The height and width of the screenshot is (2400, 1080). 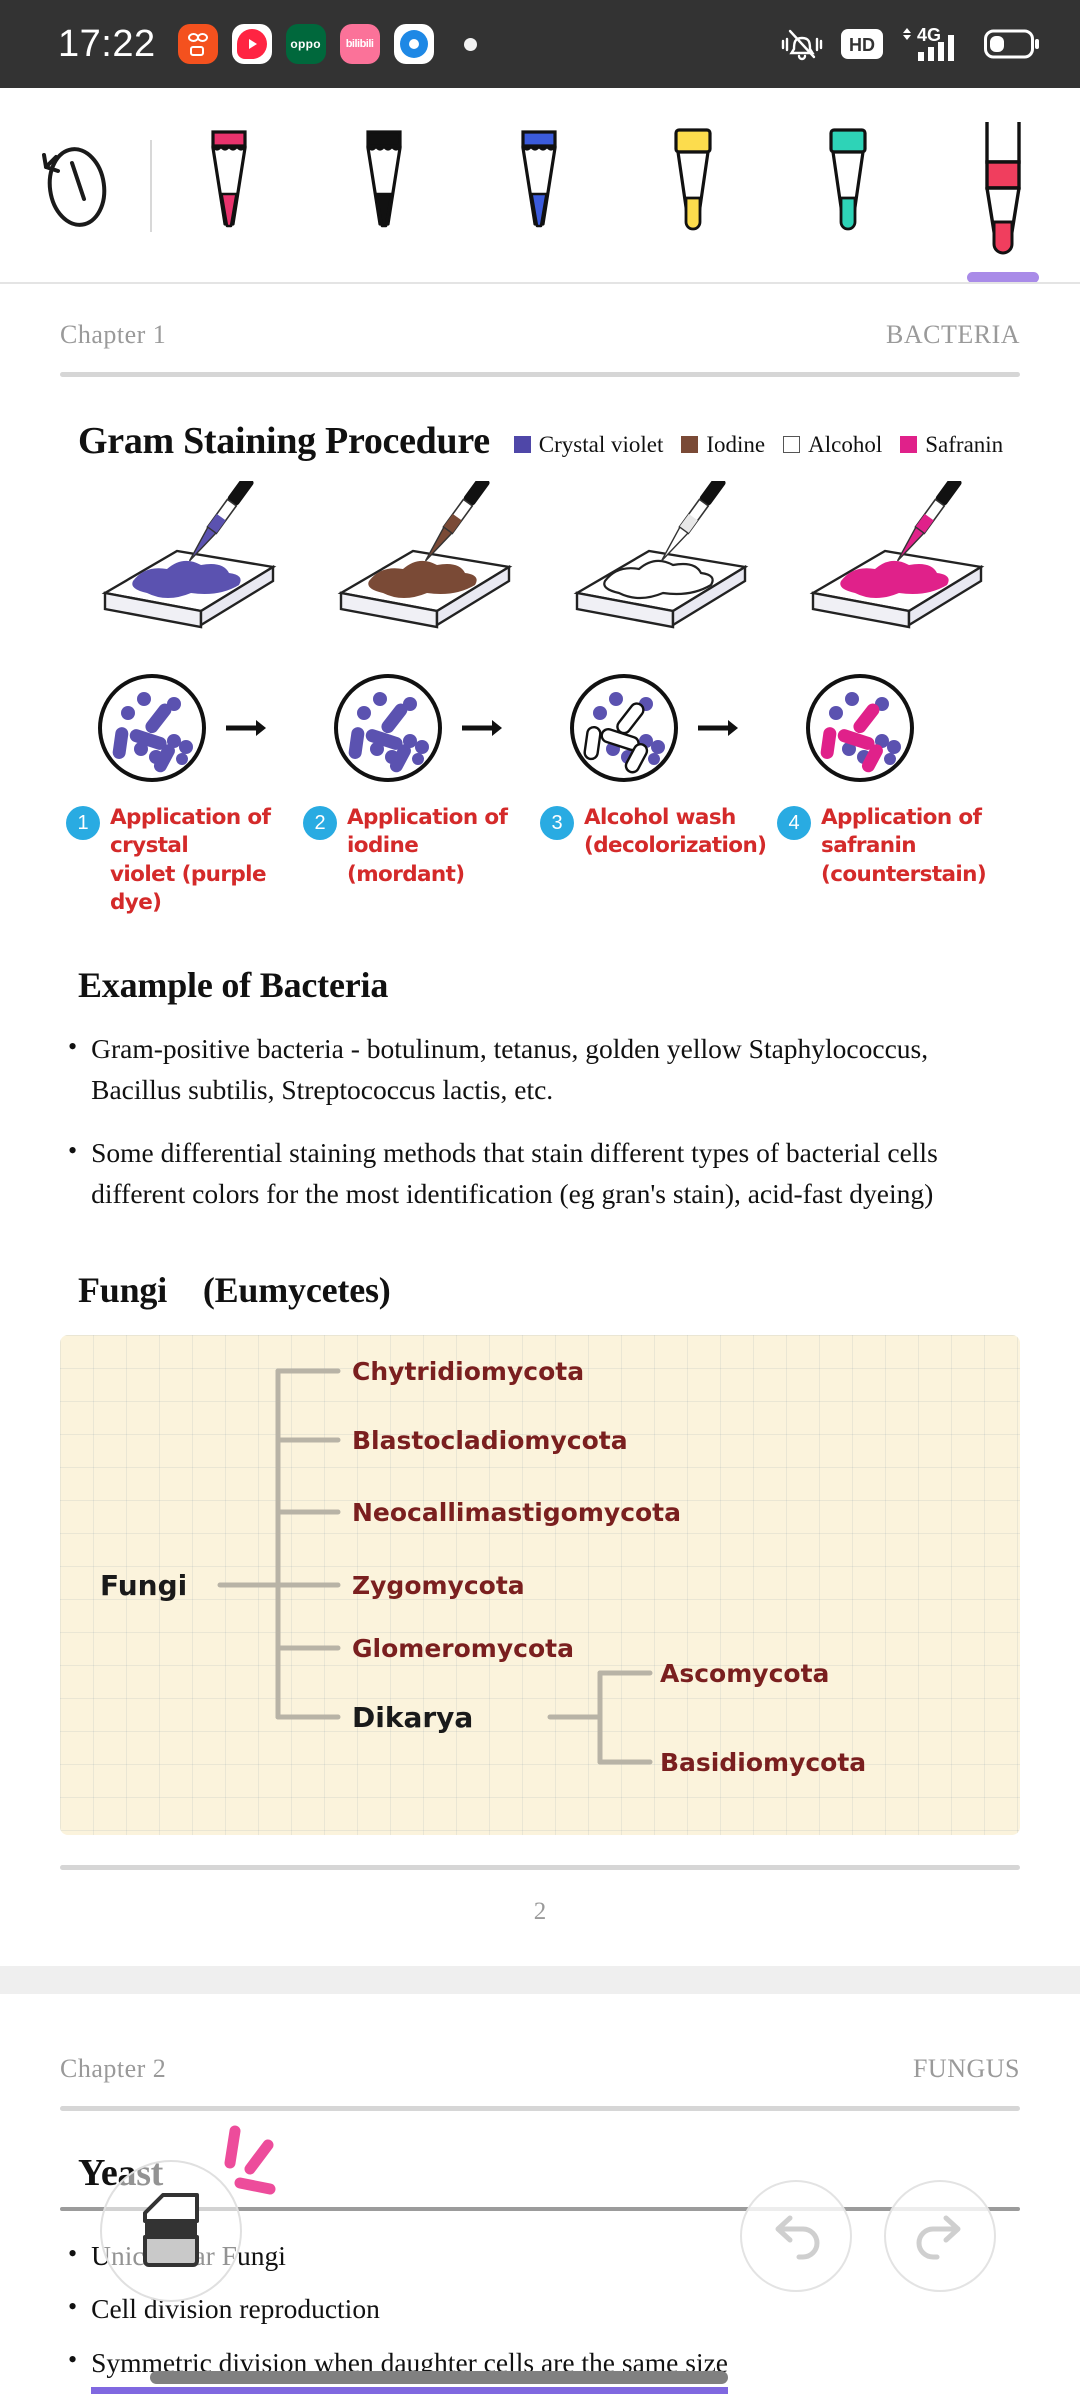 I want to click on legend-label-iodine: Iodine, so click(x=736, y=444).